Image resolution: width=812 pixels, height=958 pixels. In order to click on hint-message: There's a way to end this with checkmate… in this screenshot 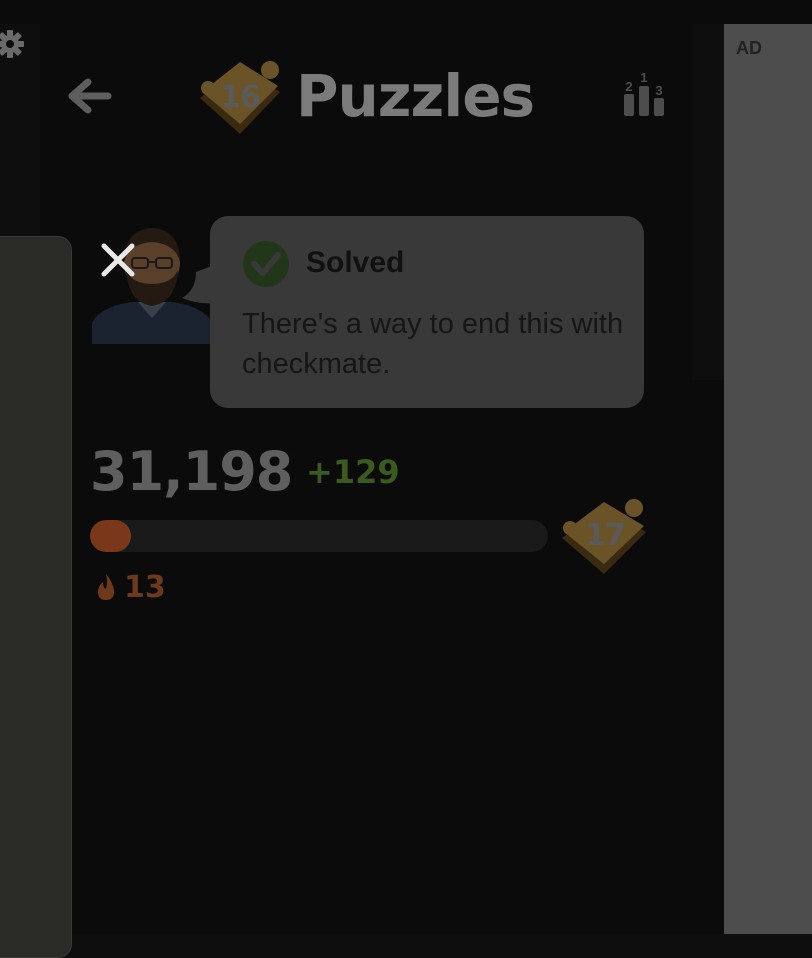, I will do `click(433, 344)`.